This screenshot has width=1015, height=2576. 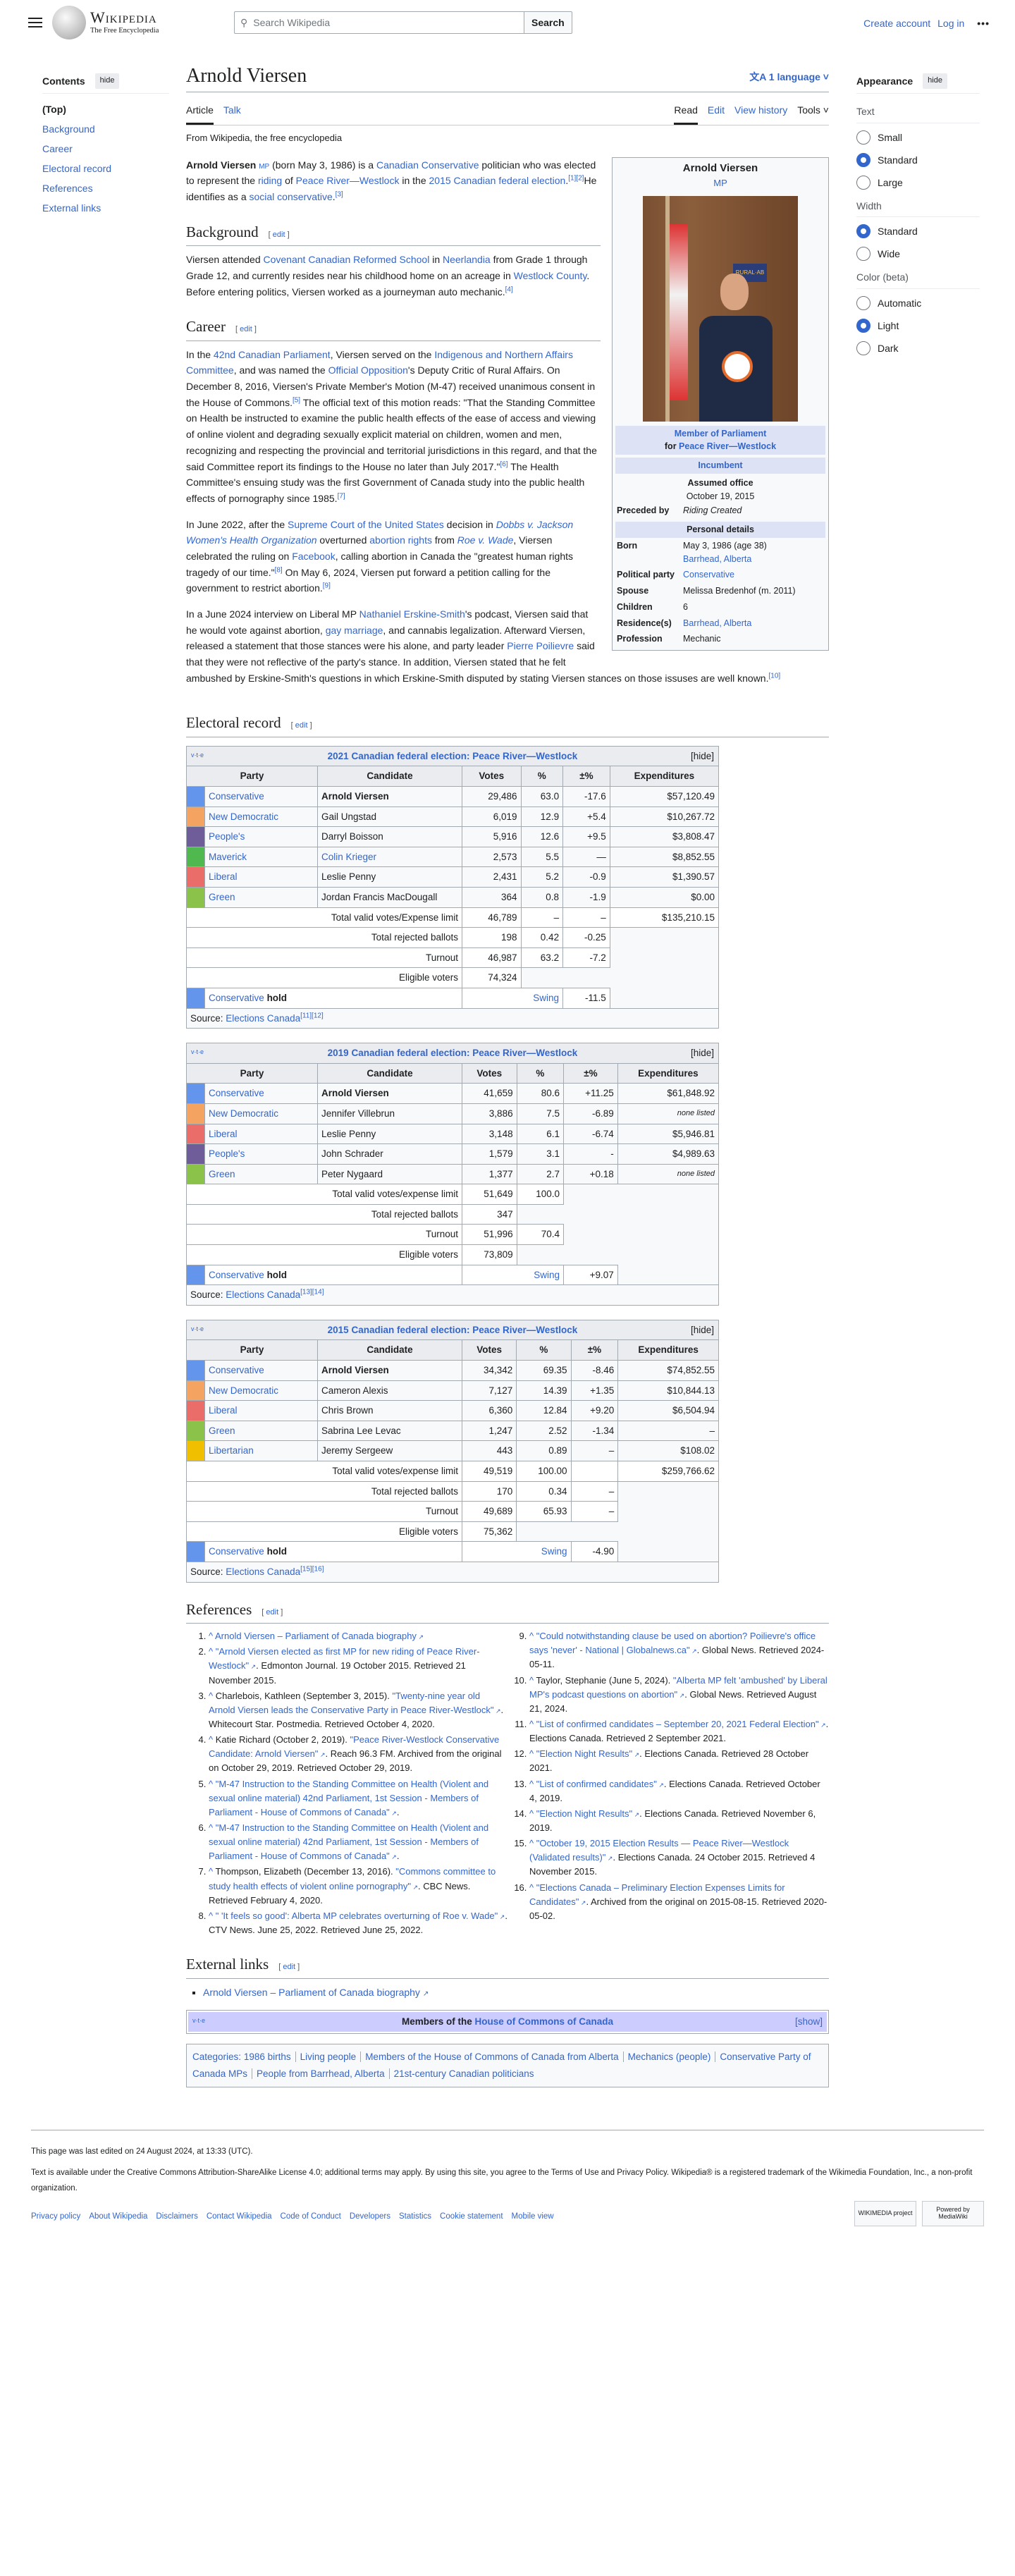 What do you see at coordinates (228, 857) in the screenshot?
I see `party-link: Maverick` at bounding box center [228, 857].